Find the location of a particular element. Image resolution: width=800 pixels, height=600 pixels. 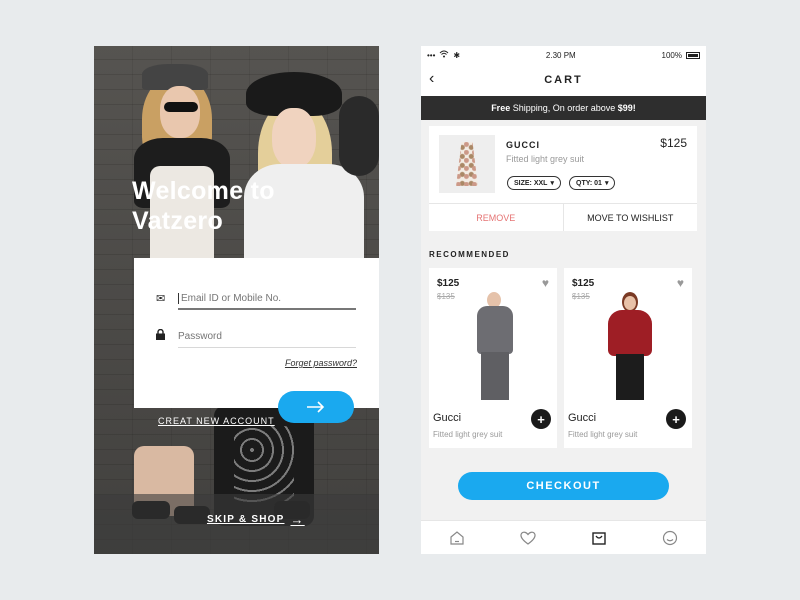

item-actions: REMOVE MOVE TO WISHLIST is located at coordinates (563, 217).